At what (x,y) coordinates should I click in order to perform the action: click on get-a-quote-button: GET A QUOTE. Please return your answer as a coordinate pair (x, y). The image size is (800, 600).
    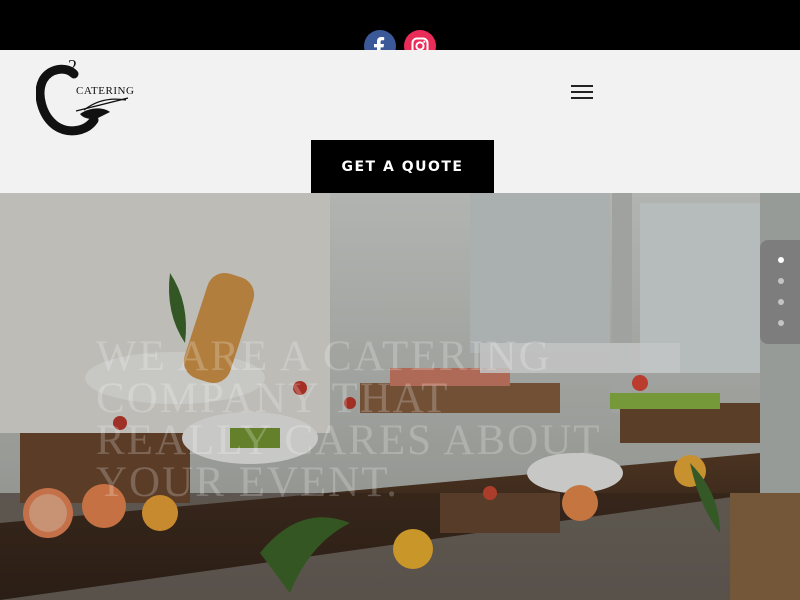
    Looking at the image, I should click on (402, 166).